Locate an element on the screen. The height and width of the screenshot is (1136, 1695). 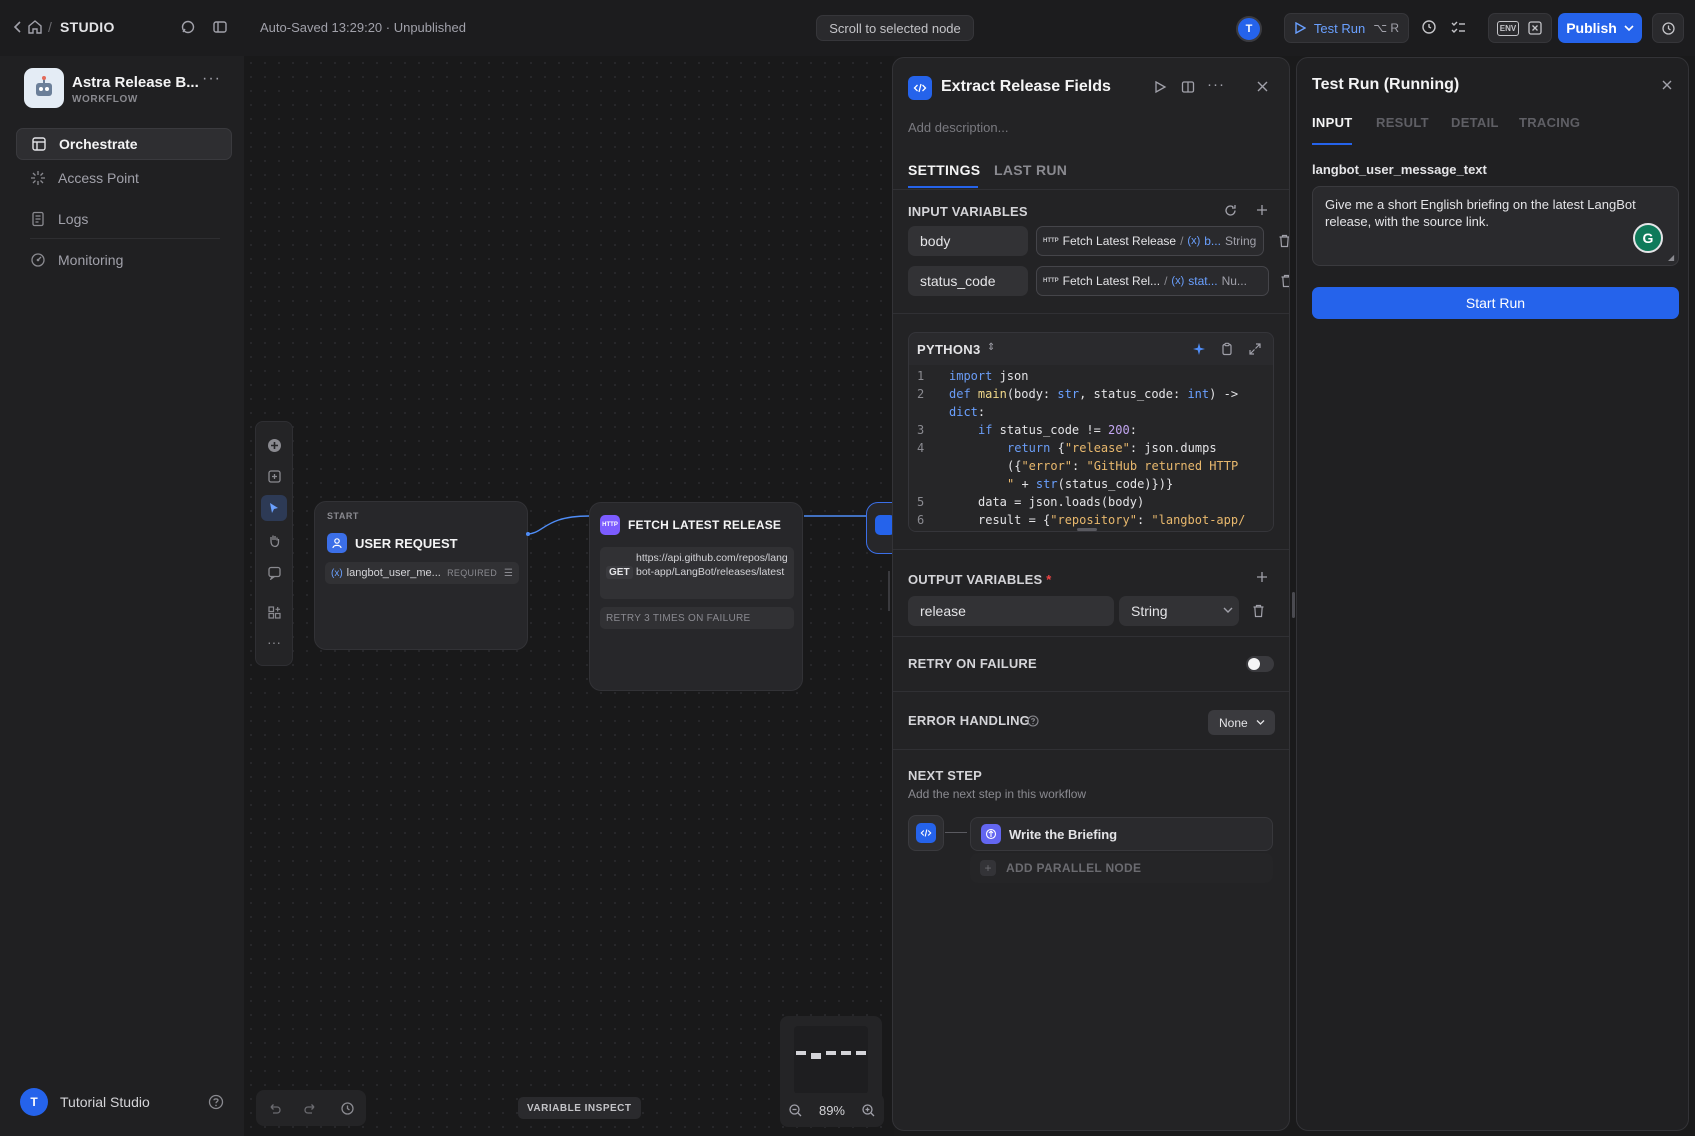
zoom-in-icon is located at coordinates (868, 1110).